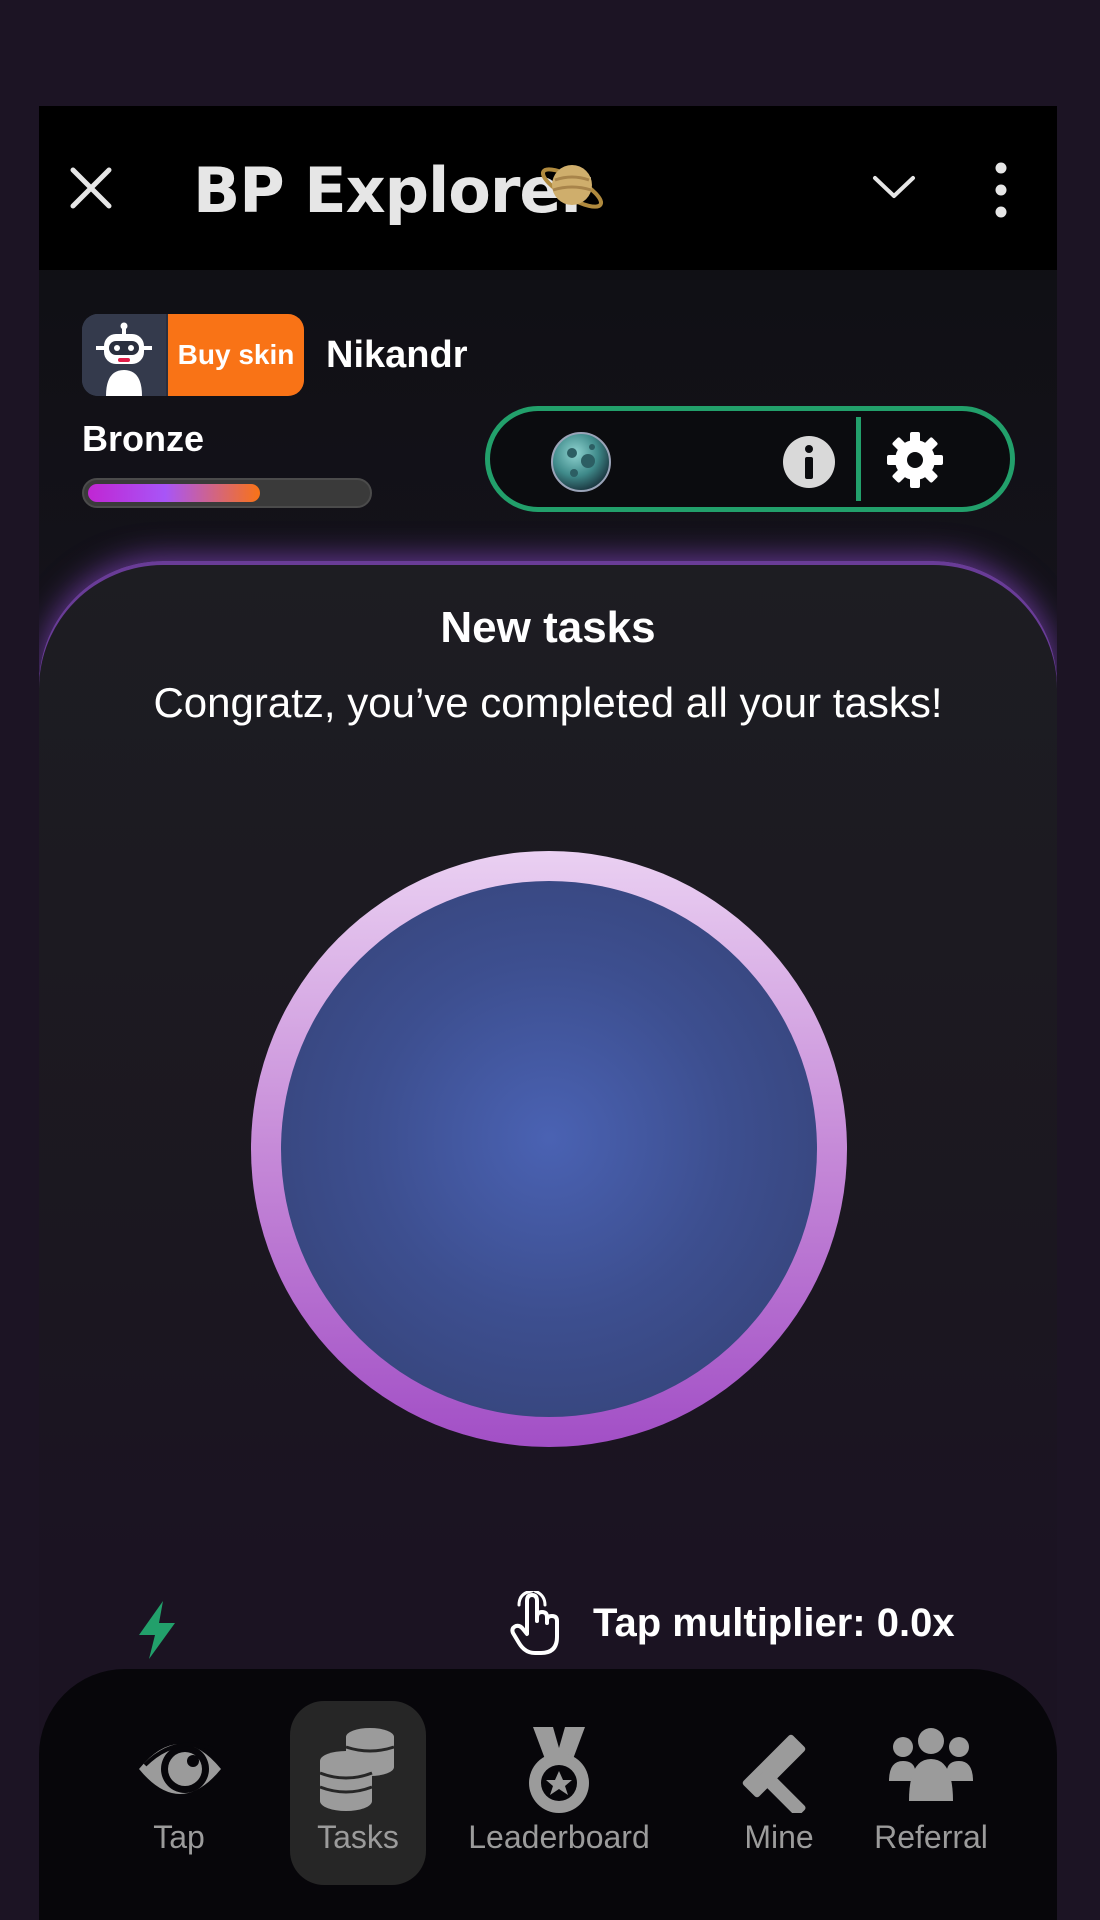  I want to click on gear-icon, so click(915, 460).